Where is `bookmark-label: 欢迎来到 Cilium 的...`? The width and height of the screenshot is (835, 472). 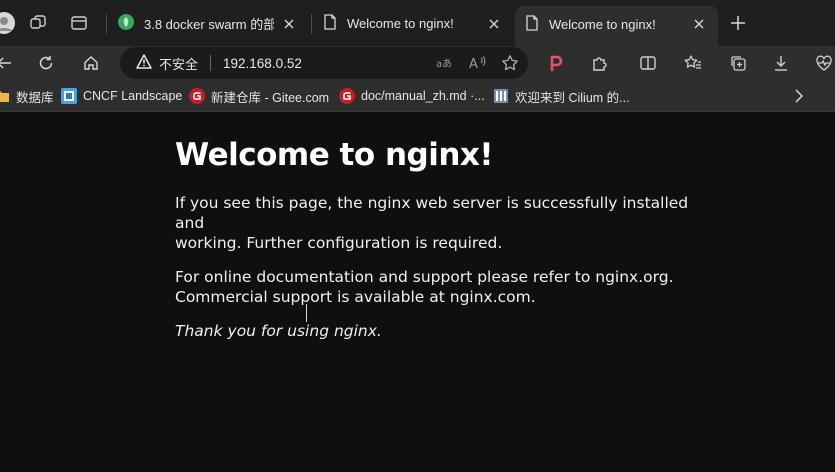
bookmark-label: 欢迎来到 Cilium 的... is located at coordinates (572, 97).